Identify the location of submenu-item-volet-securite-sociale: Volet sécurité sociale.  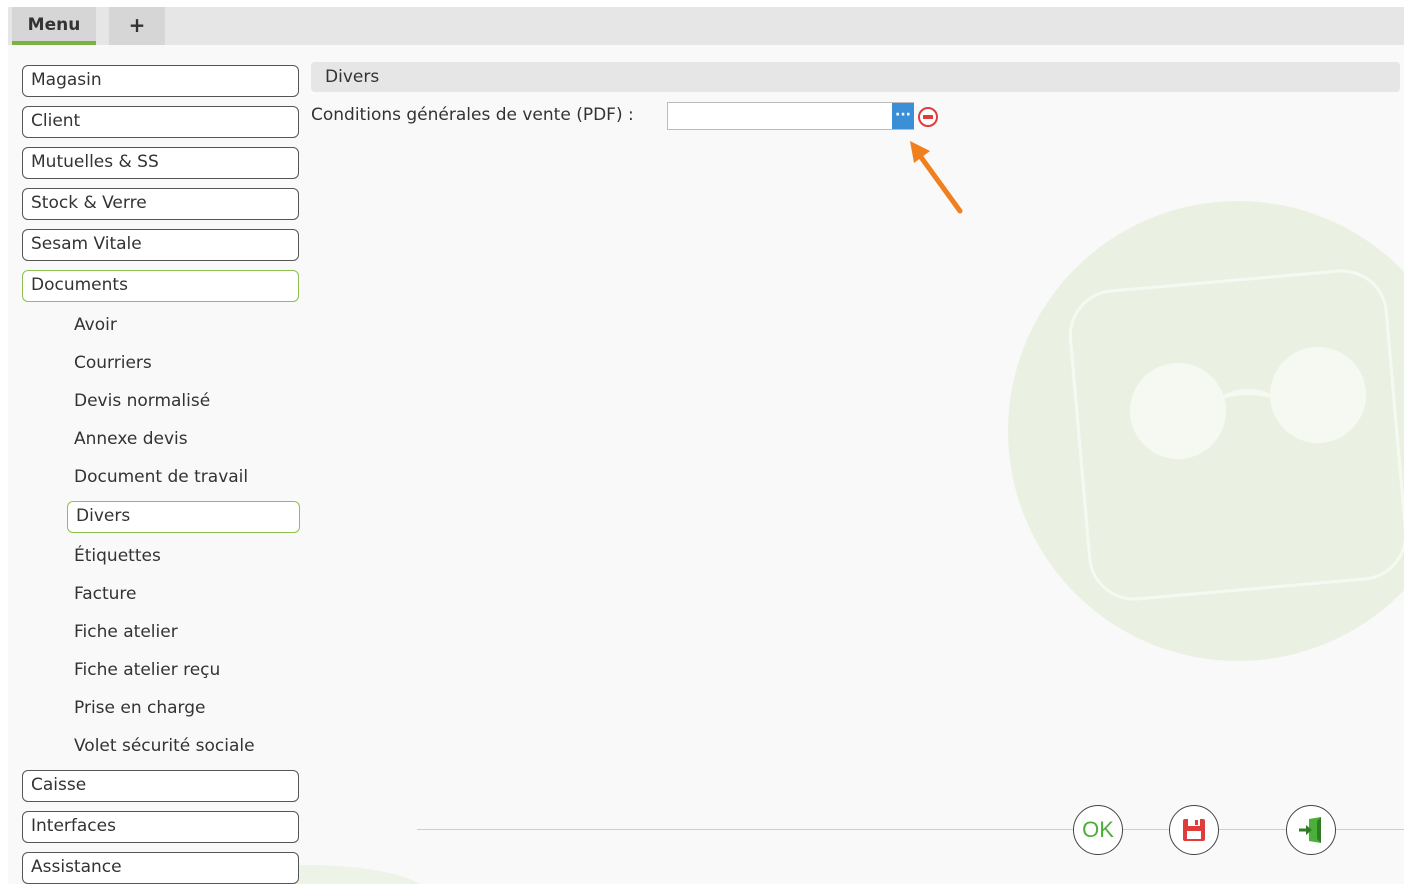
(164, 746).